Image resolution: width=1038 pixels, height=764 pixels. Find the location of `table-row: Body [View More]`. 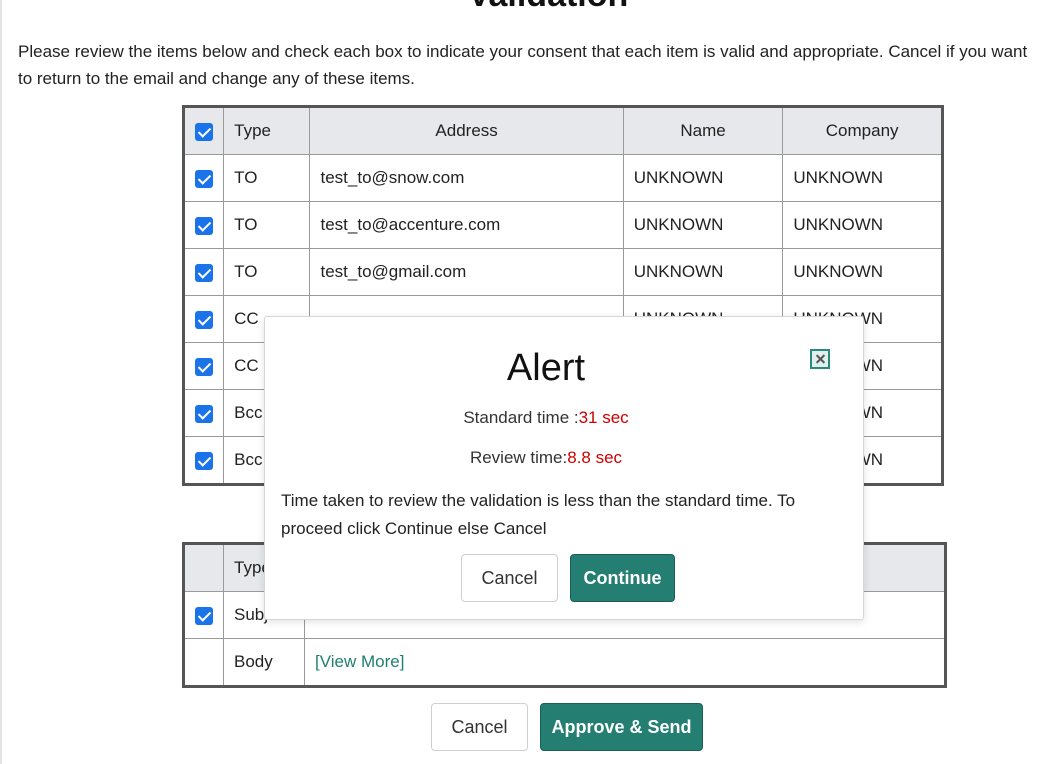

table-row: Body [View More] is located at coordinates (564, 662).